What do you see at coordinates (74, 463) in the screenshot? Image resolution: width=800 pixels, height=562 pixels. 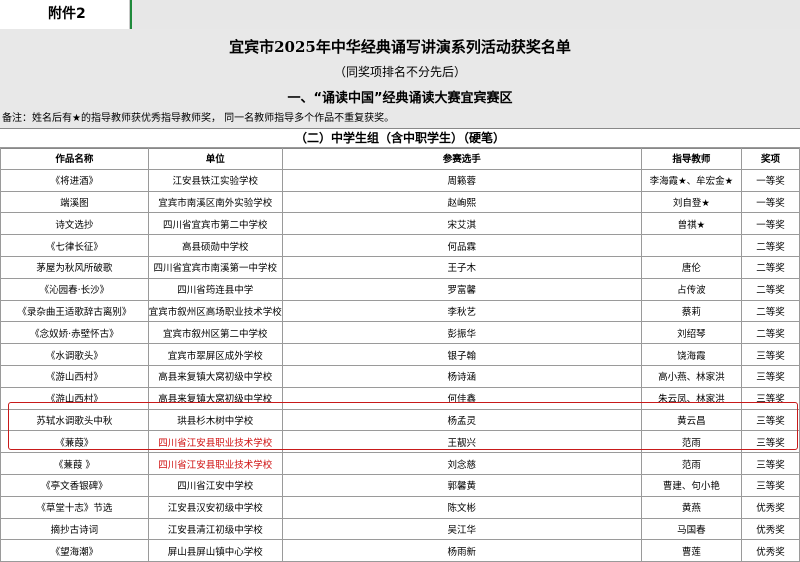 I see `cell-work: 《蒹葭 》` at bounding box center [74, 463].